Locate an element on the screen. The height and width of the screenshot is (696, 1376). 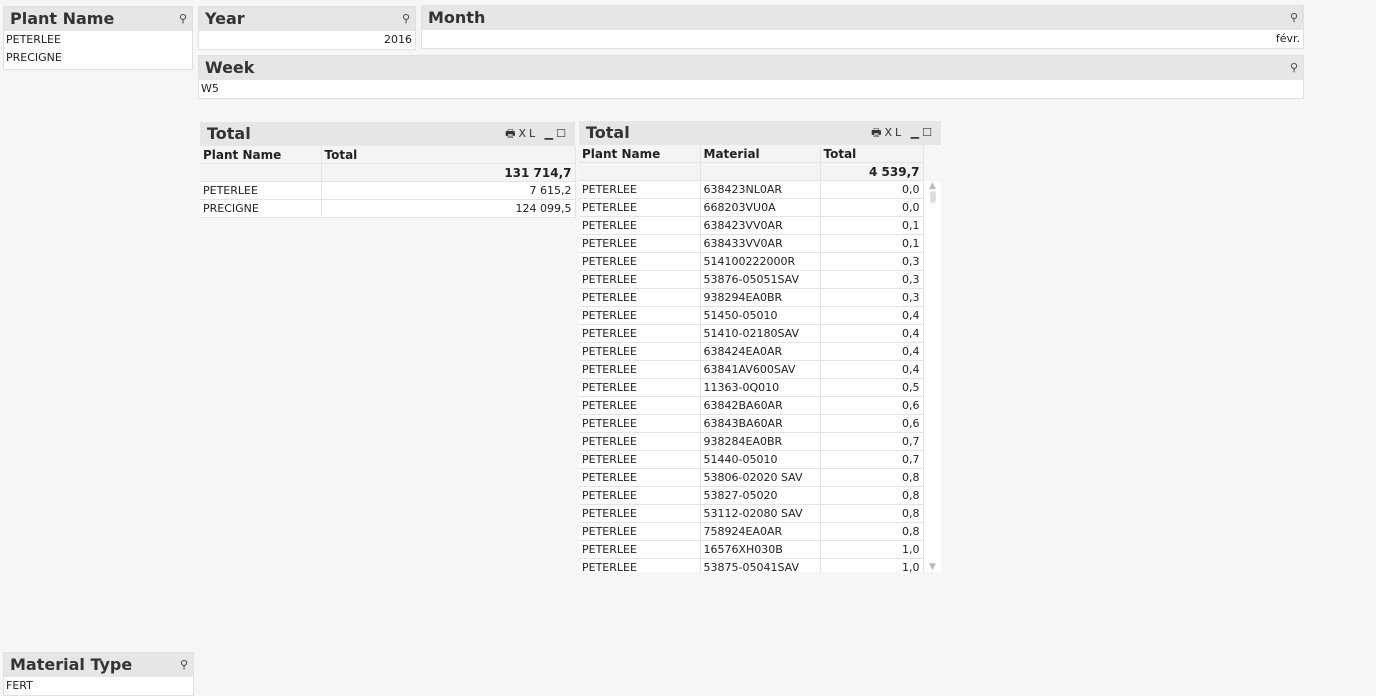
total-cell: 1,0 is located at coordinates (872, 565).